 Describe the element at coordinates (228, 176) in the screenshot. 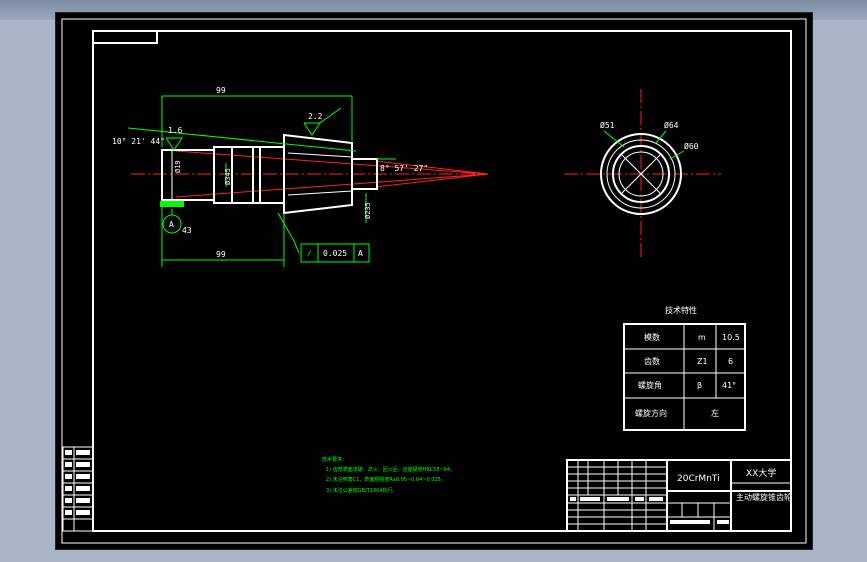

I see `dim-journal-dia: Ø345` at that location.